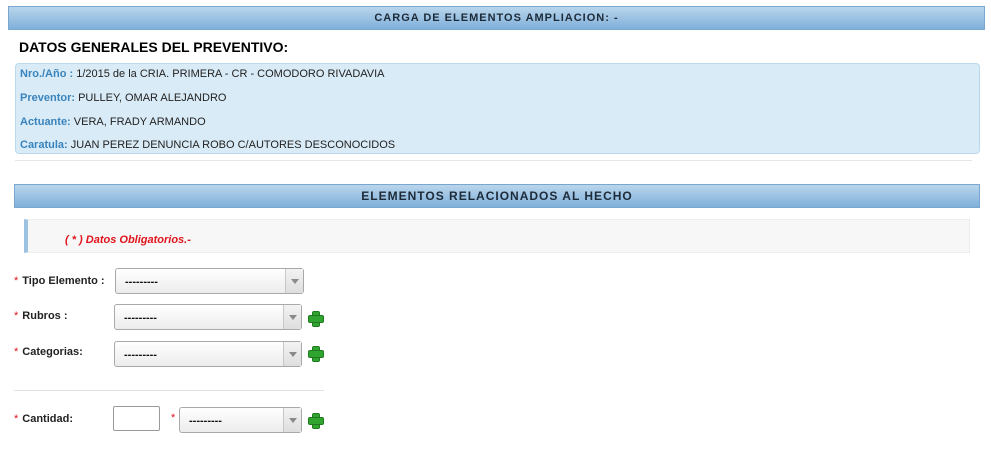  I want to click on info-row-actuante: Actuante: VERA, FRADY ARMANDO, so click(113, 122).